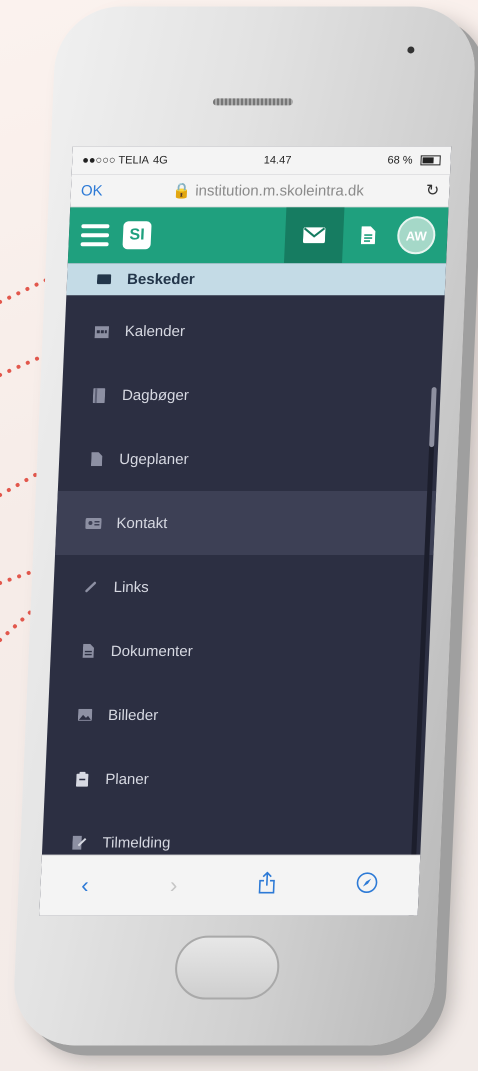 The height and width of the screenshot is (1071, 478). I want to click on reload-icon: ↻, so click(427, 190).